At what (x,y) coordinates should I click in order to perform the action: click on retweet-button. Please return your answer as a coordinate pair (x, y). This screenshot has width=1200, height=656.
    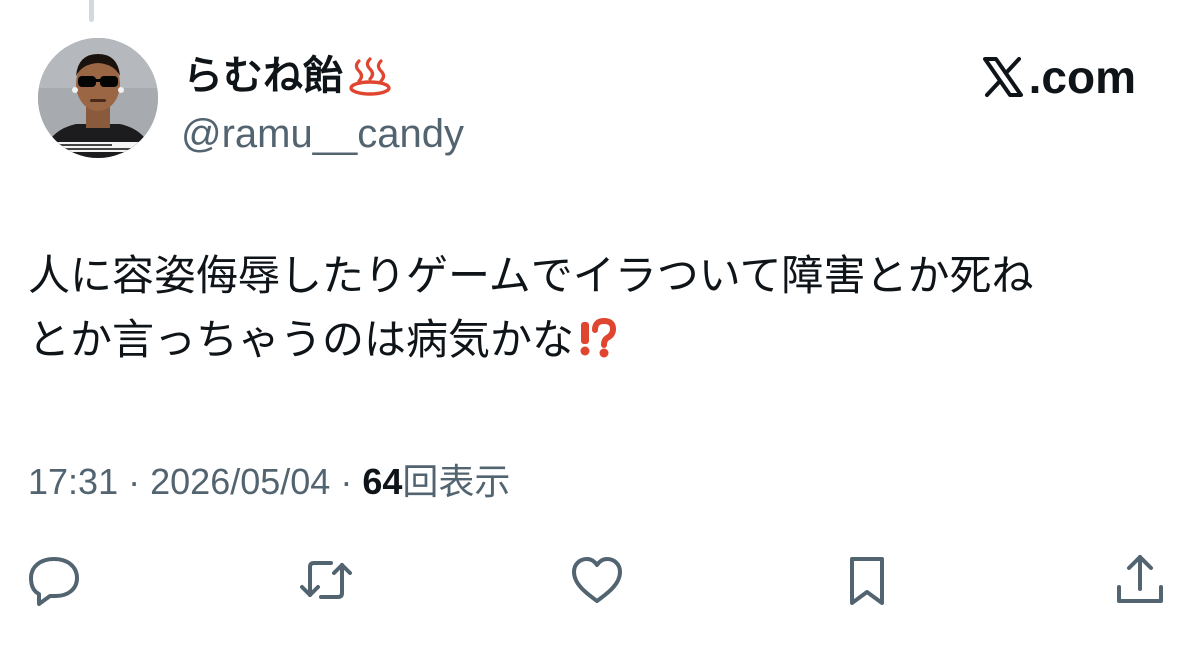
    Looking at the image, I should click on (326, 580).